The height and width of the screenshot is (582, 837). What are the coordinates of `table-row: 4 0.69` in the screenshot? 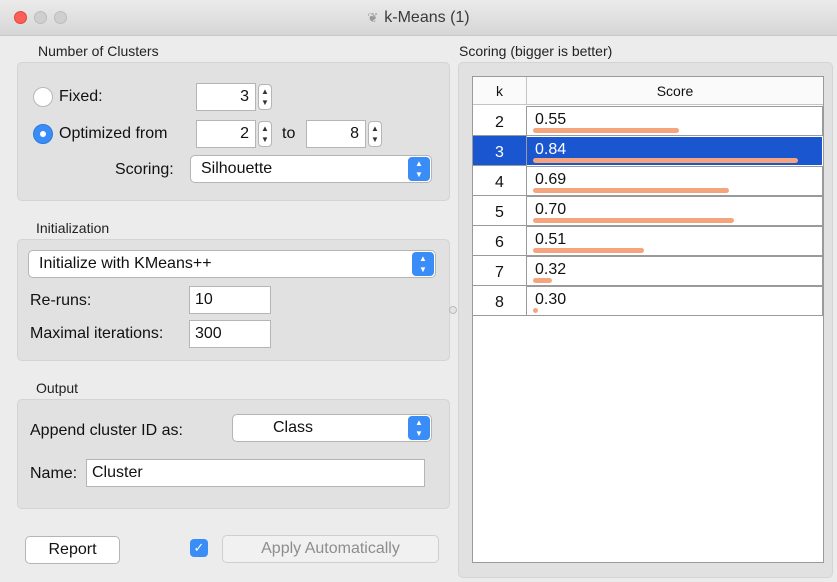 It's located at (648, 181).